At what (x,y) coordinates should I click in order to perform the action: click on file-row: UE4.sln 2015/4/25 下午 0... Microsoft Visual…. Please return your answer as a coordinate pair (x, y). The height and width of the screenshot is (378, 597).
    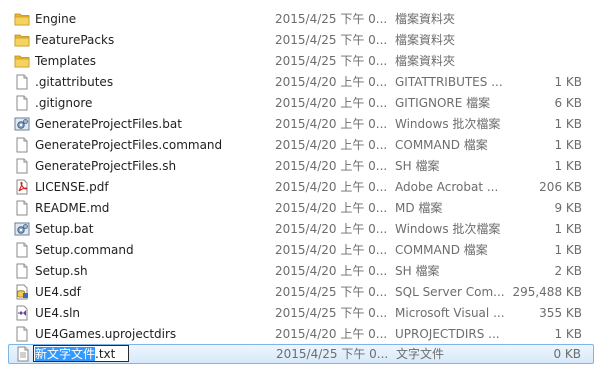
    Looking at the image, I should click on (301, 313).